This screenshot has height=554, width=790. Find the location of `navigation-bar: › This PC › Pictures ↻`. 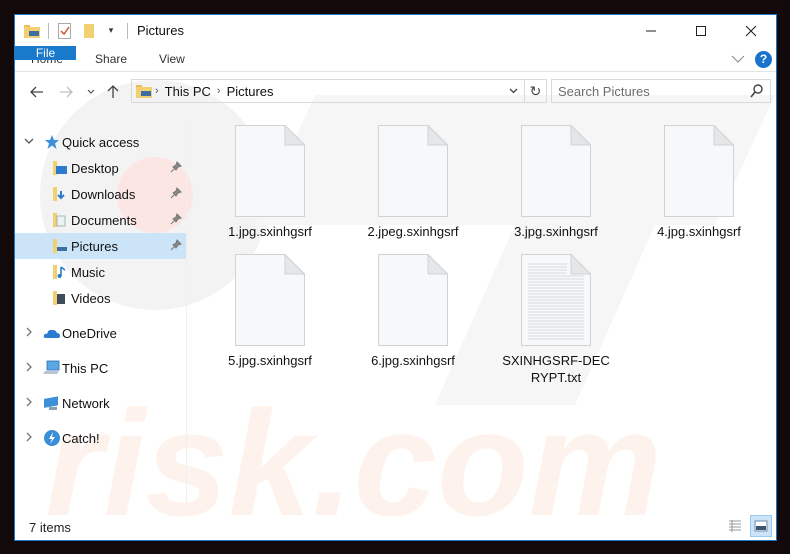

navigation-bar: › This PC › Pictures ↻ is located at coordinates (395, 92).